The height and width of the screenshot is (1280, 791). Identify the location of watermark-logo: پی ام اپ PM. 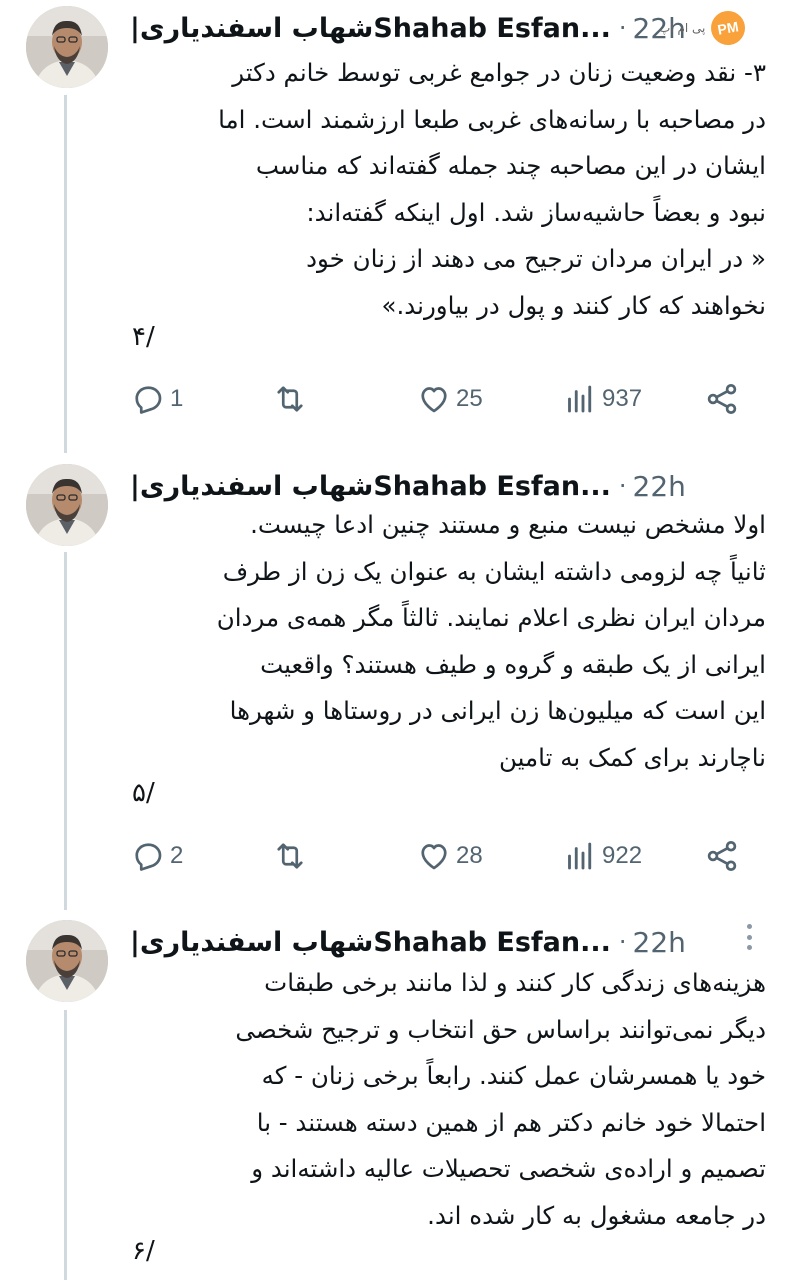
(714, 28).